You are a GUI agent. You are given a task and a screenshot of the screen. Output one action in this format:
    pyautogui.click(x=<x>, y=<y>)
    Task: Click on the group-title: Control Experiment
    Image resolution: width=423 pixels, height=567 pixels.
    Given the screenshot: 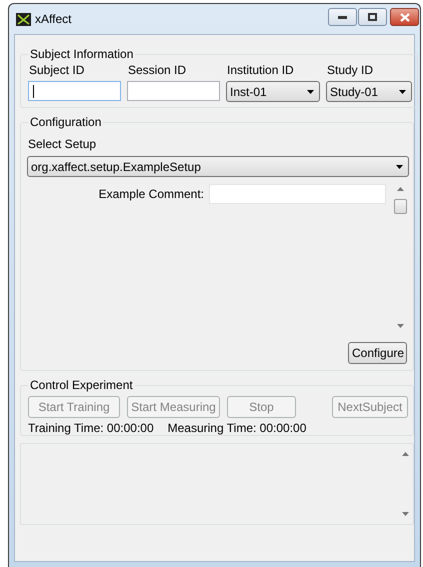 What is the action you would take?
    pyautogui.click(x=81, y=385)
    